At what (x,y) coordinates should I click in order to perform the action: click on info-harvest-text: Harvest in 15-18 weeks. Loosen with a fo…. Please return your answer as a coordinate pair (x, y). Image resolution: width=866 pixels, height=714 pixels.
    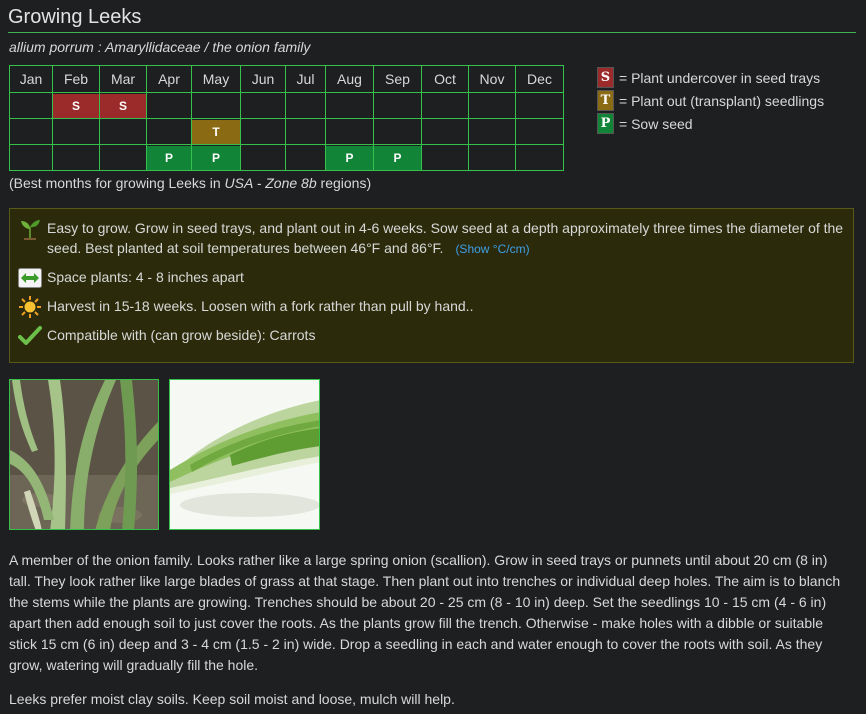
    Looking at the image, I should click on (260, 306).